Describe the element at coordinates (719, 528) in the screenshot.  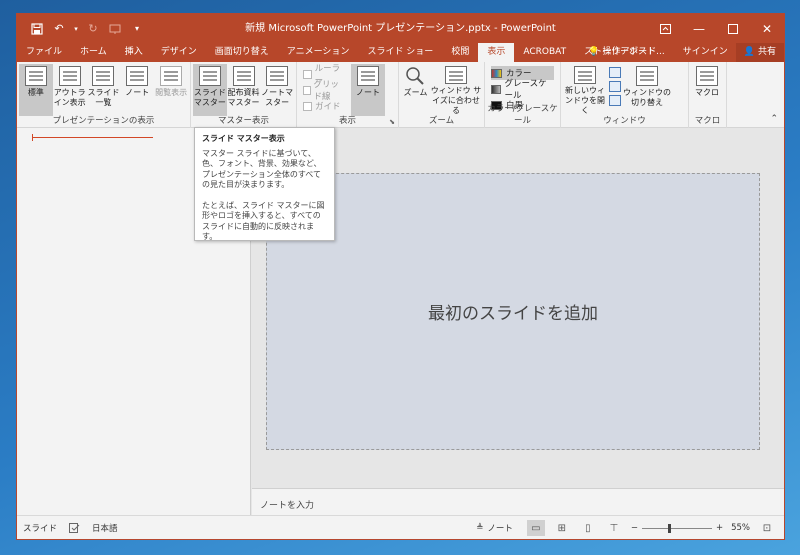
I see `zoom-in-icon: +` at that location.